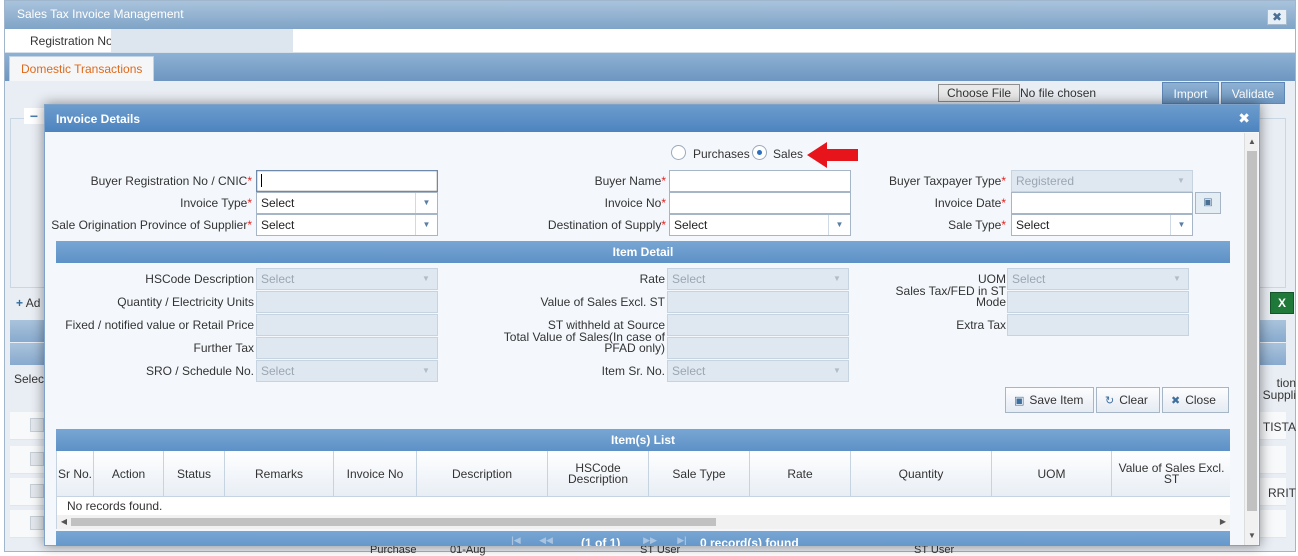  I want to click on sro-schedule-select: Select ▼, so click(347, 371).